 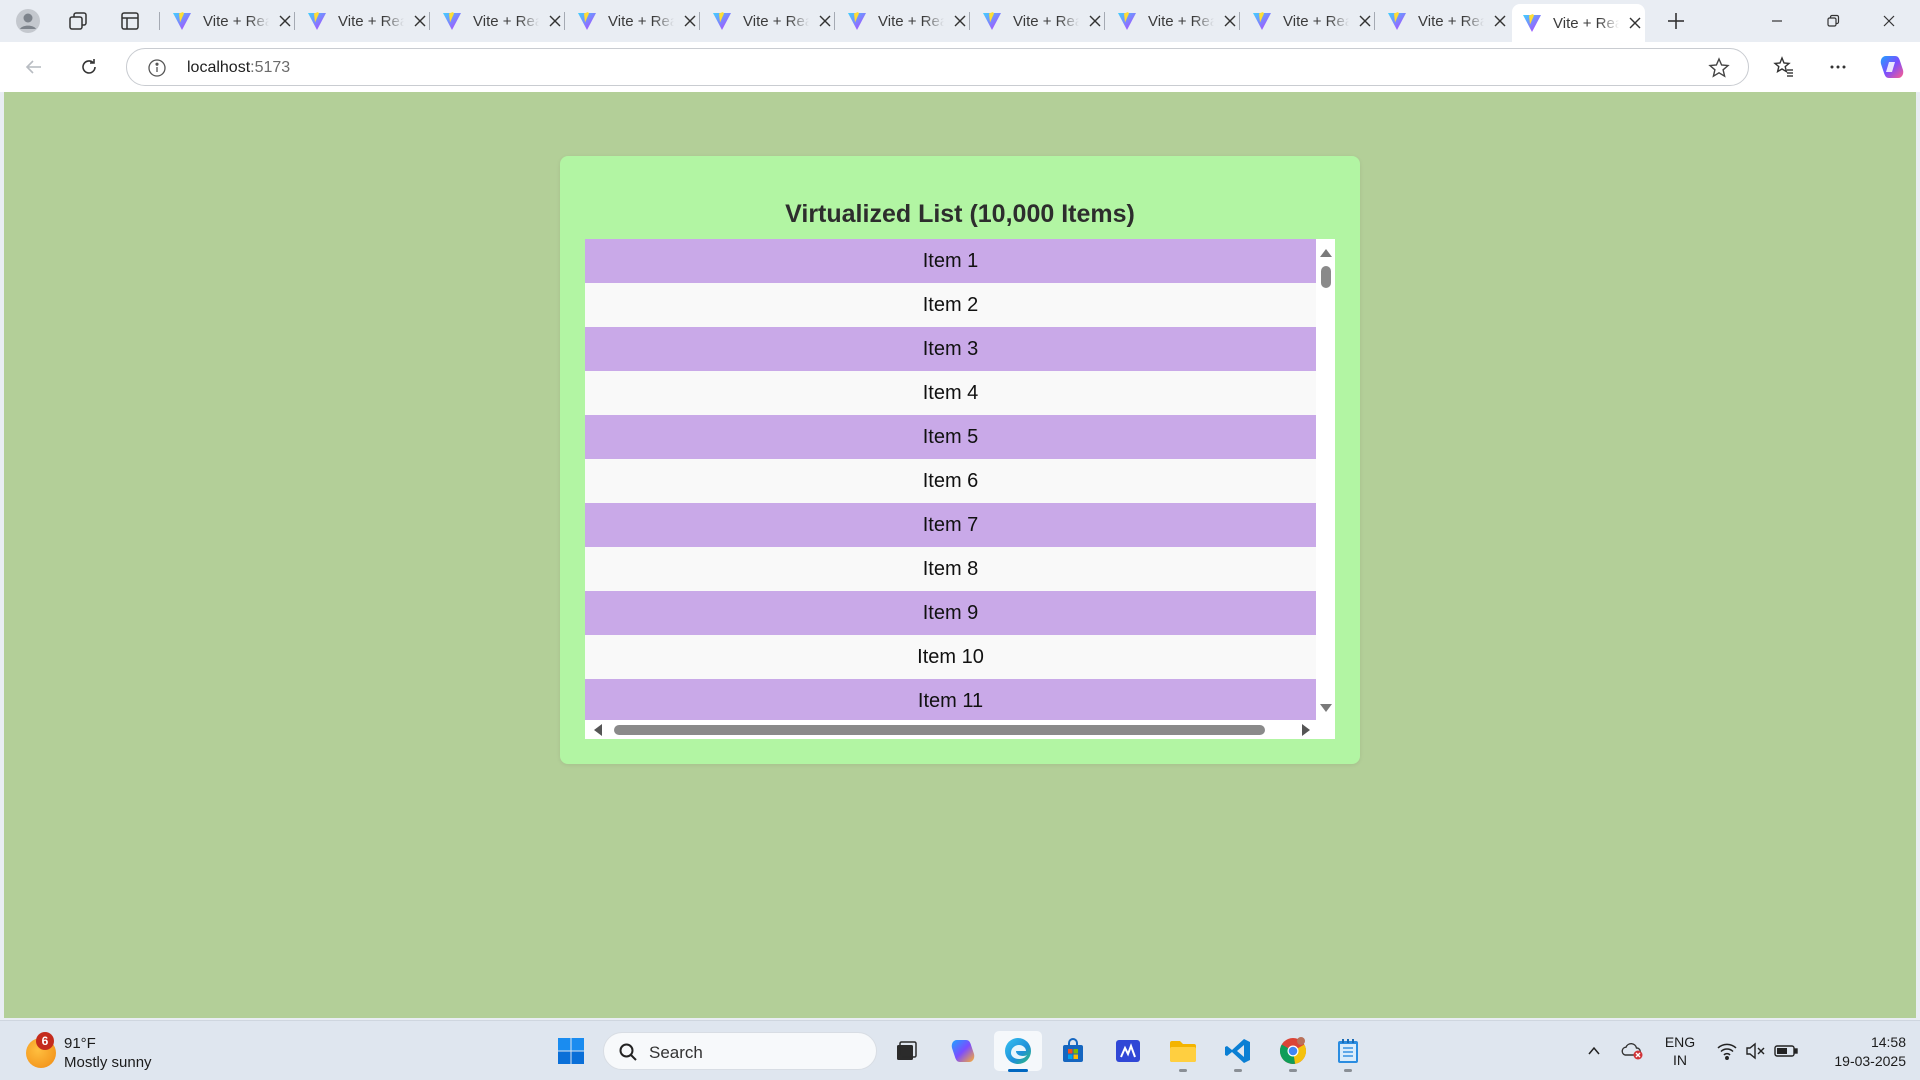 I want to click on vertical-scrollbar, so click(x=1325, y=479).